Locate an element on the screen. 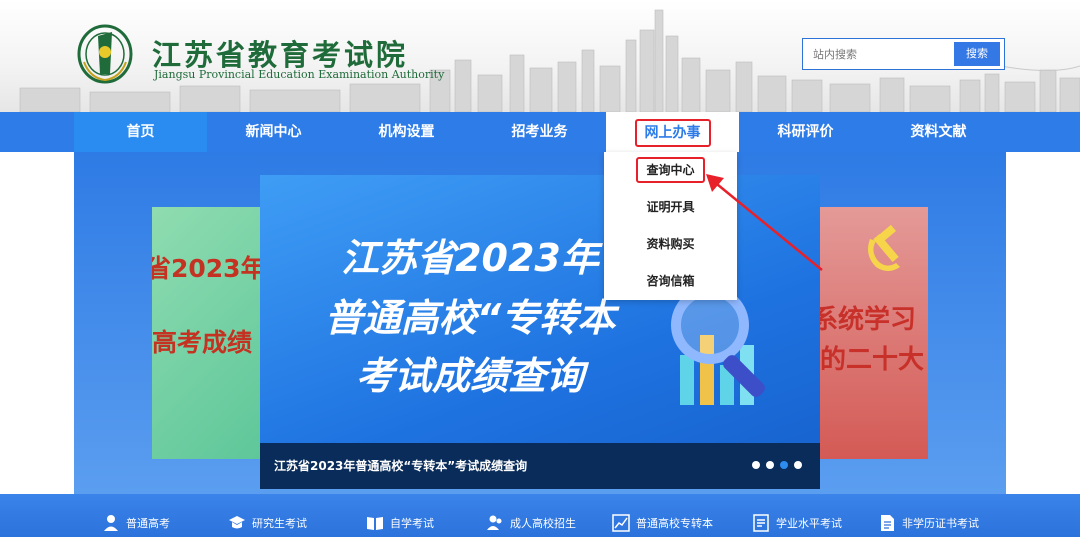 The image size is (1080, 537). quick-link-graduate: 研究生考试 is located at coordinates (267, 523).